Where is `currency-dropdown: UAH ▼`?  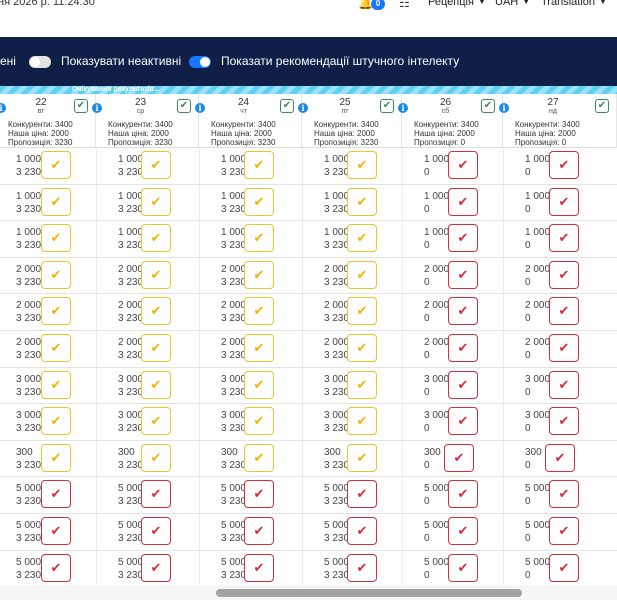
currency-dropdown: UAH ▼ is located at coordinates (512, 4).